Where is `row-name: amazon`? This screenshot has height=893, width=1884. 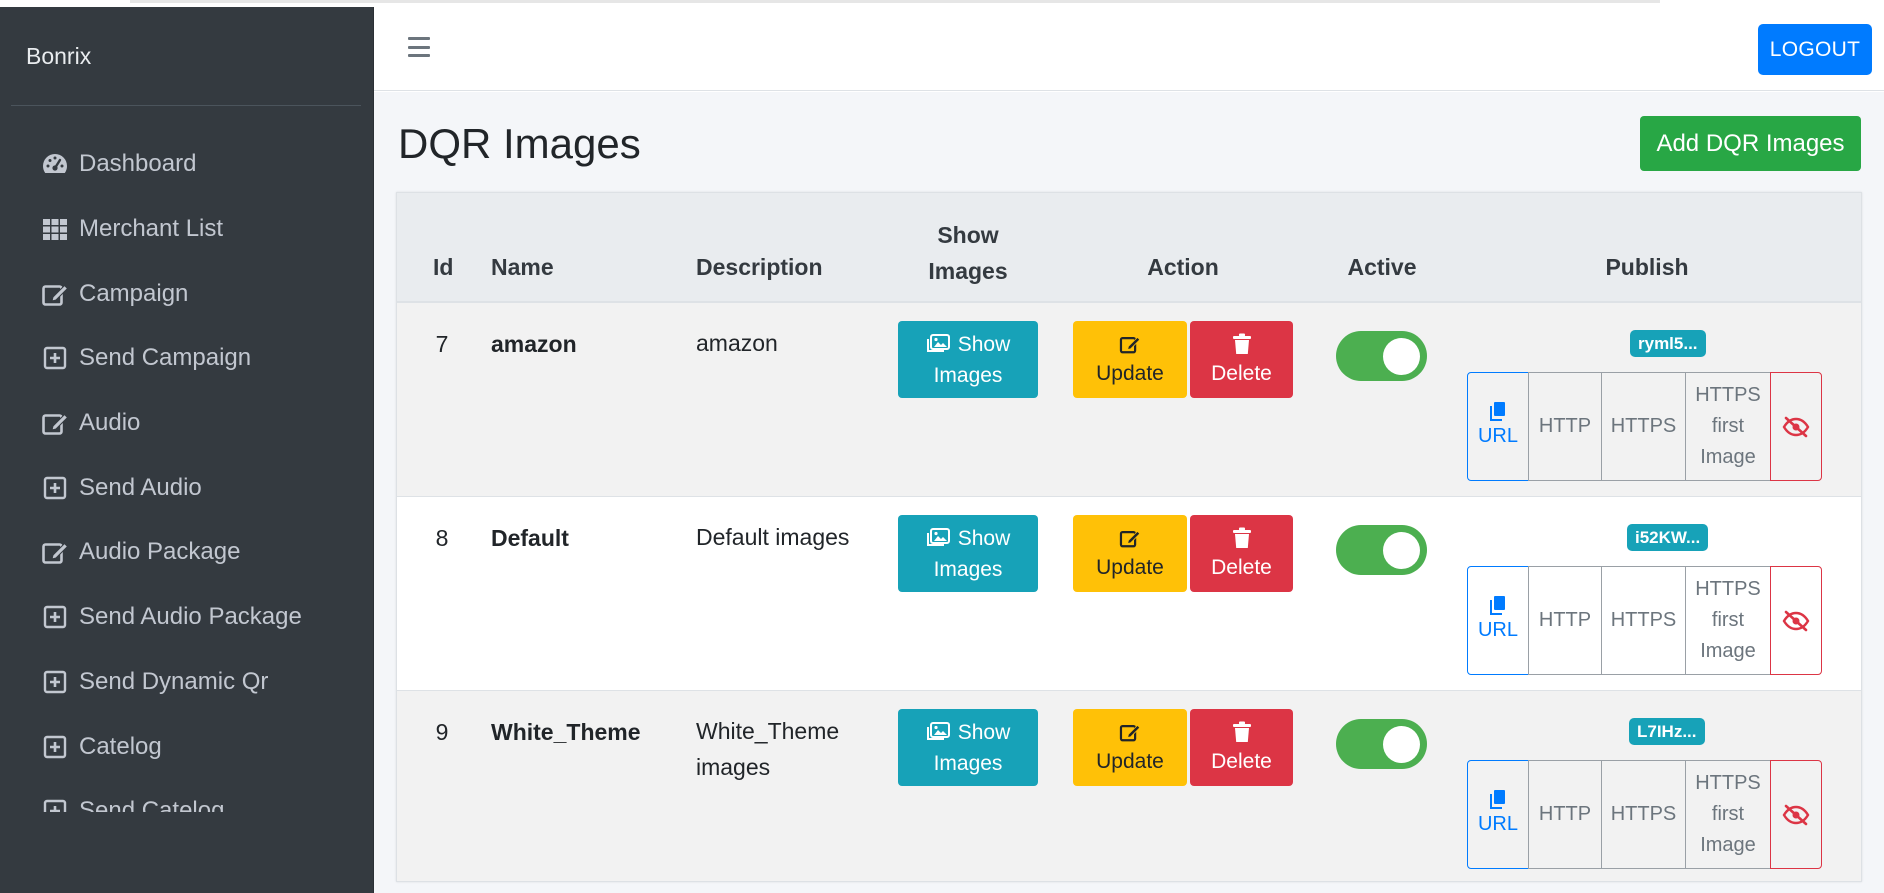 row-name: amazon is located at coordinates (534, 344).